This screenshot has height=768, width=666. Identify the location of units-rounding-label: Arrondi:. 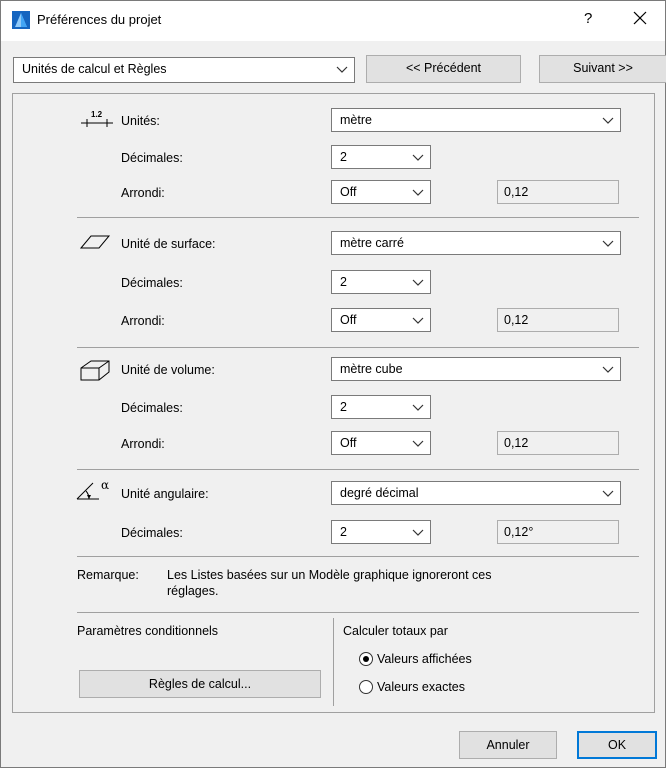
(143, 193).